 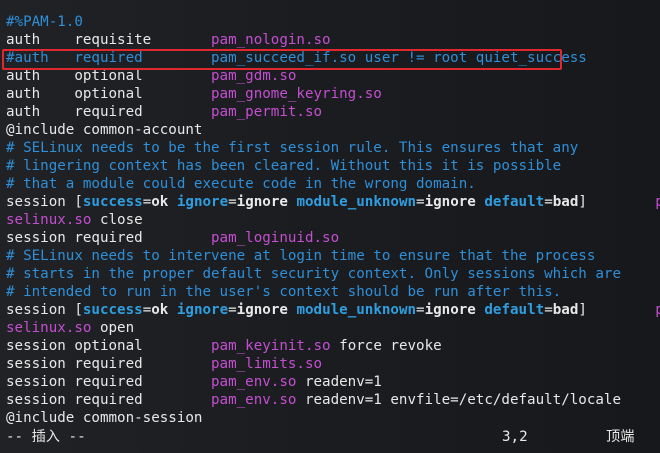 What do you see at coordinates (46, 437) in the screenshot?
I see `mode-indicator: -- 插入 --` at bounding box center [46, 437].